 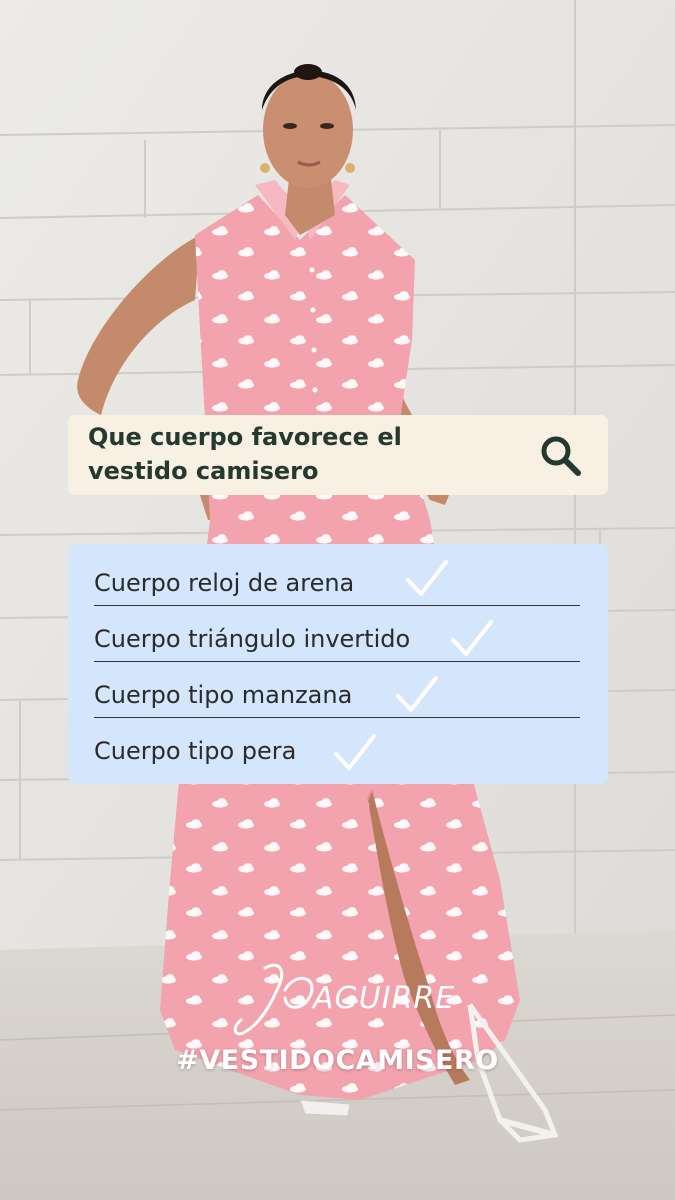 What do you see at coordinates (224, 583) in the screenshot?
I see `list-item-label: Cuerpo reloj de arena` at bounding box center [224, 583].